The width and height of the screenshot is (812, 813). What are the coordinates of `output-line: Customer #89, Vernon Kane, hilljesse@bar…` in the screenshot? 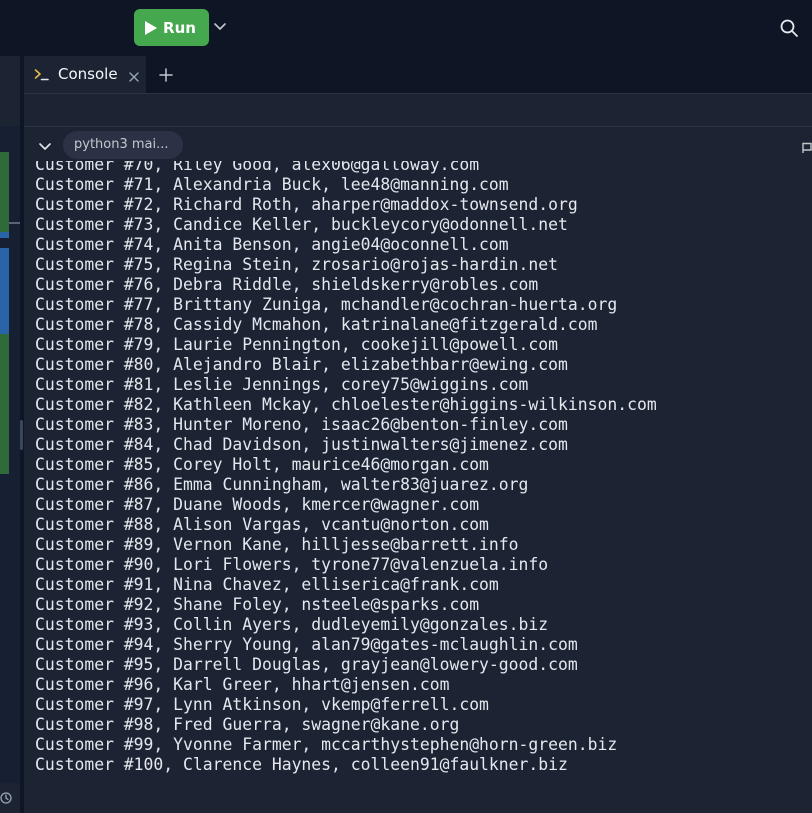 It's located at (277, 544).